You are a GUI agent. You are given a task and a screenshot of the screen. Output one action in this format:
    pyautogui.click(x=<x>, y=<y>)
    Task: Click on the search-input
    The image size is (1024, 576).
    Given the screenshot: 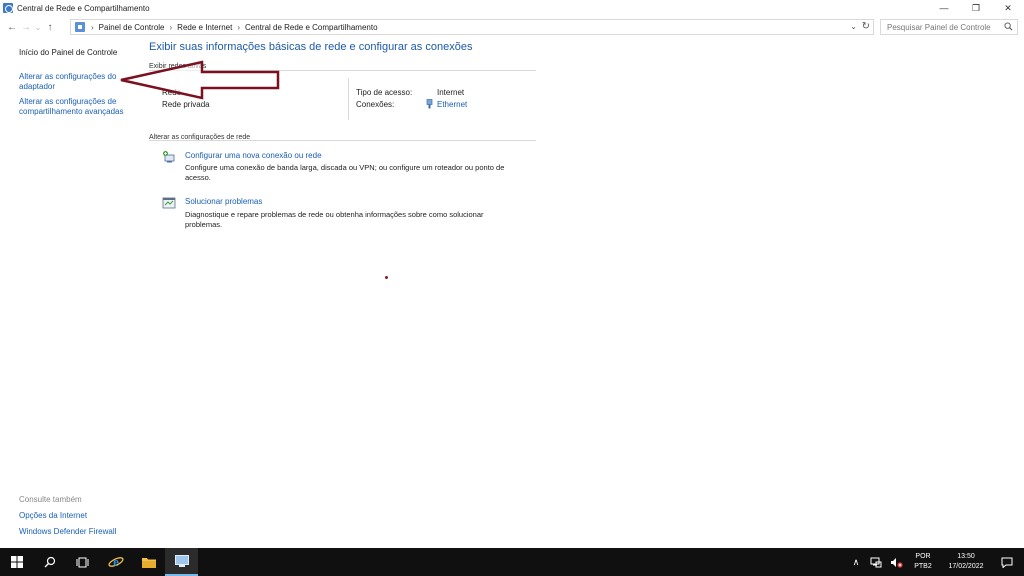 What is the action you would take?
    pyautogui.click(x=940, y=27)
    